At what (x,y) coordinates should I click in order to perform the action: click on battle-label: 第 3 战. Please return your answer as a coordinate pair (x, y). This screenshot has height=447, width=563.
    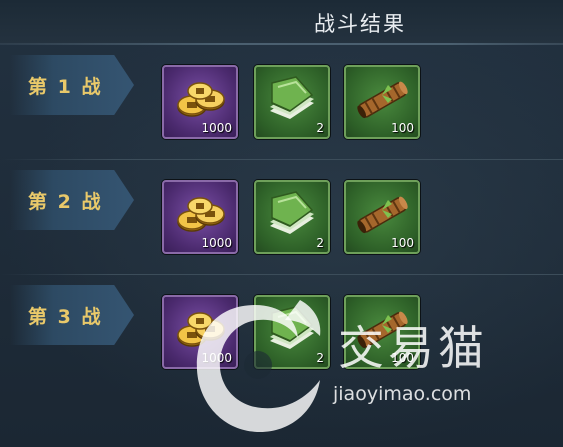
    Looking at the image, I should click on (65, 317).